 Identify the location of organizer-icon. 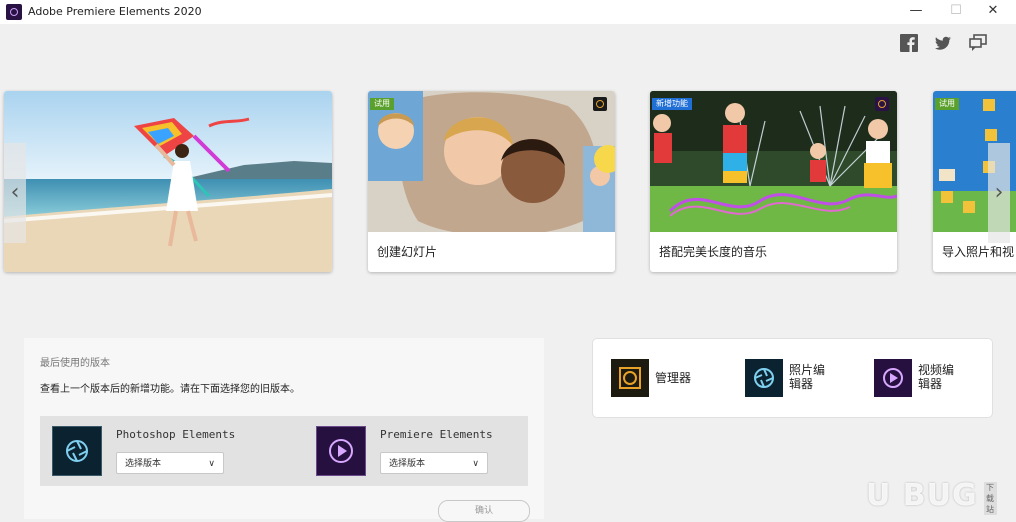
(630, 378).